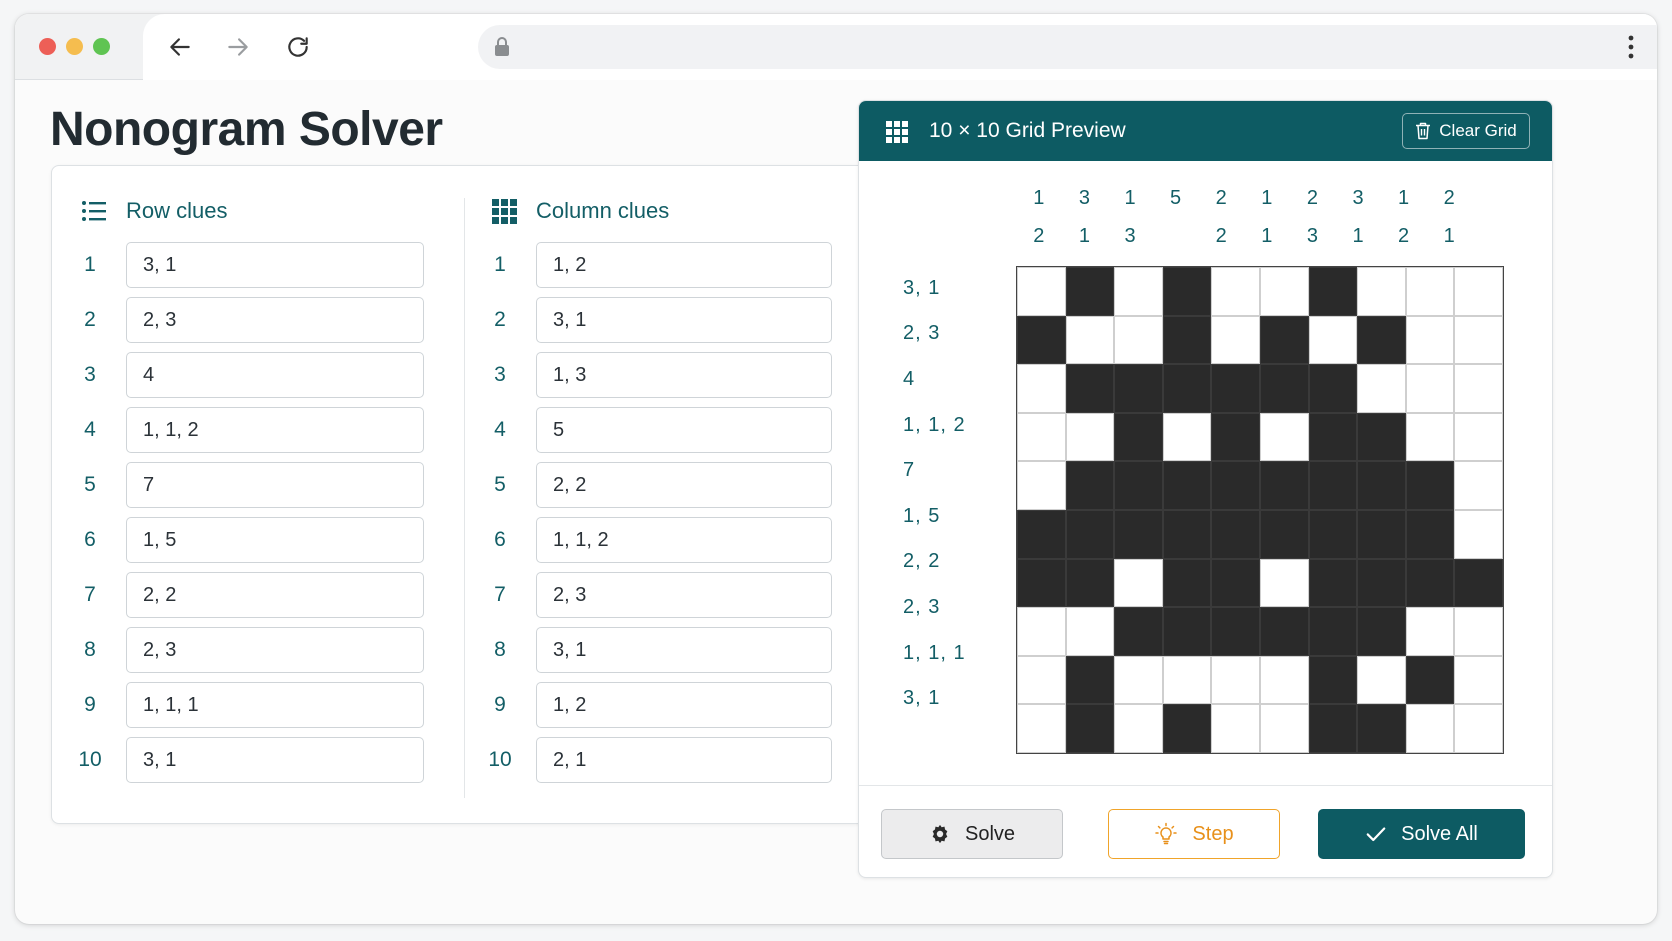 The image size is (1672, 941). What do you see at coordinates (1067, 47) in the screenshot?
I see `address-bar` at bounding box center [1067, 47].